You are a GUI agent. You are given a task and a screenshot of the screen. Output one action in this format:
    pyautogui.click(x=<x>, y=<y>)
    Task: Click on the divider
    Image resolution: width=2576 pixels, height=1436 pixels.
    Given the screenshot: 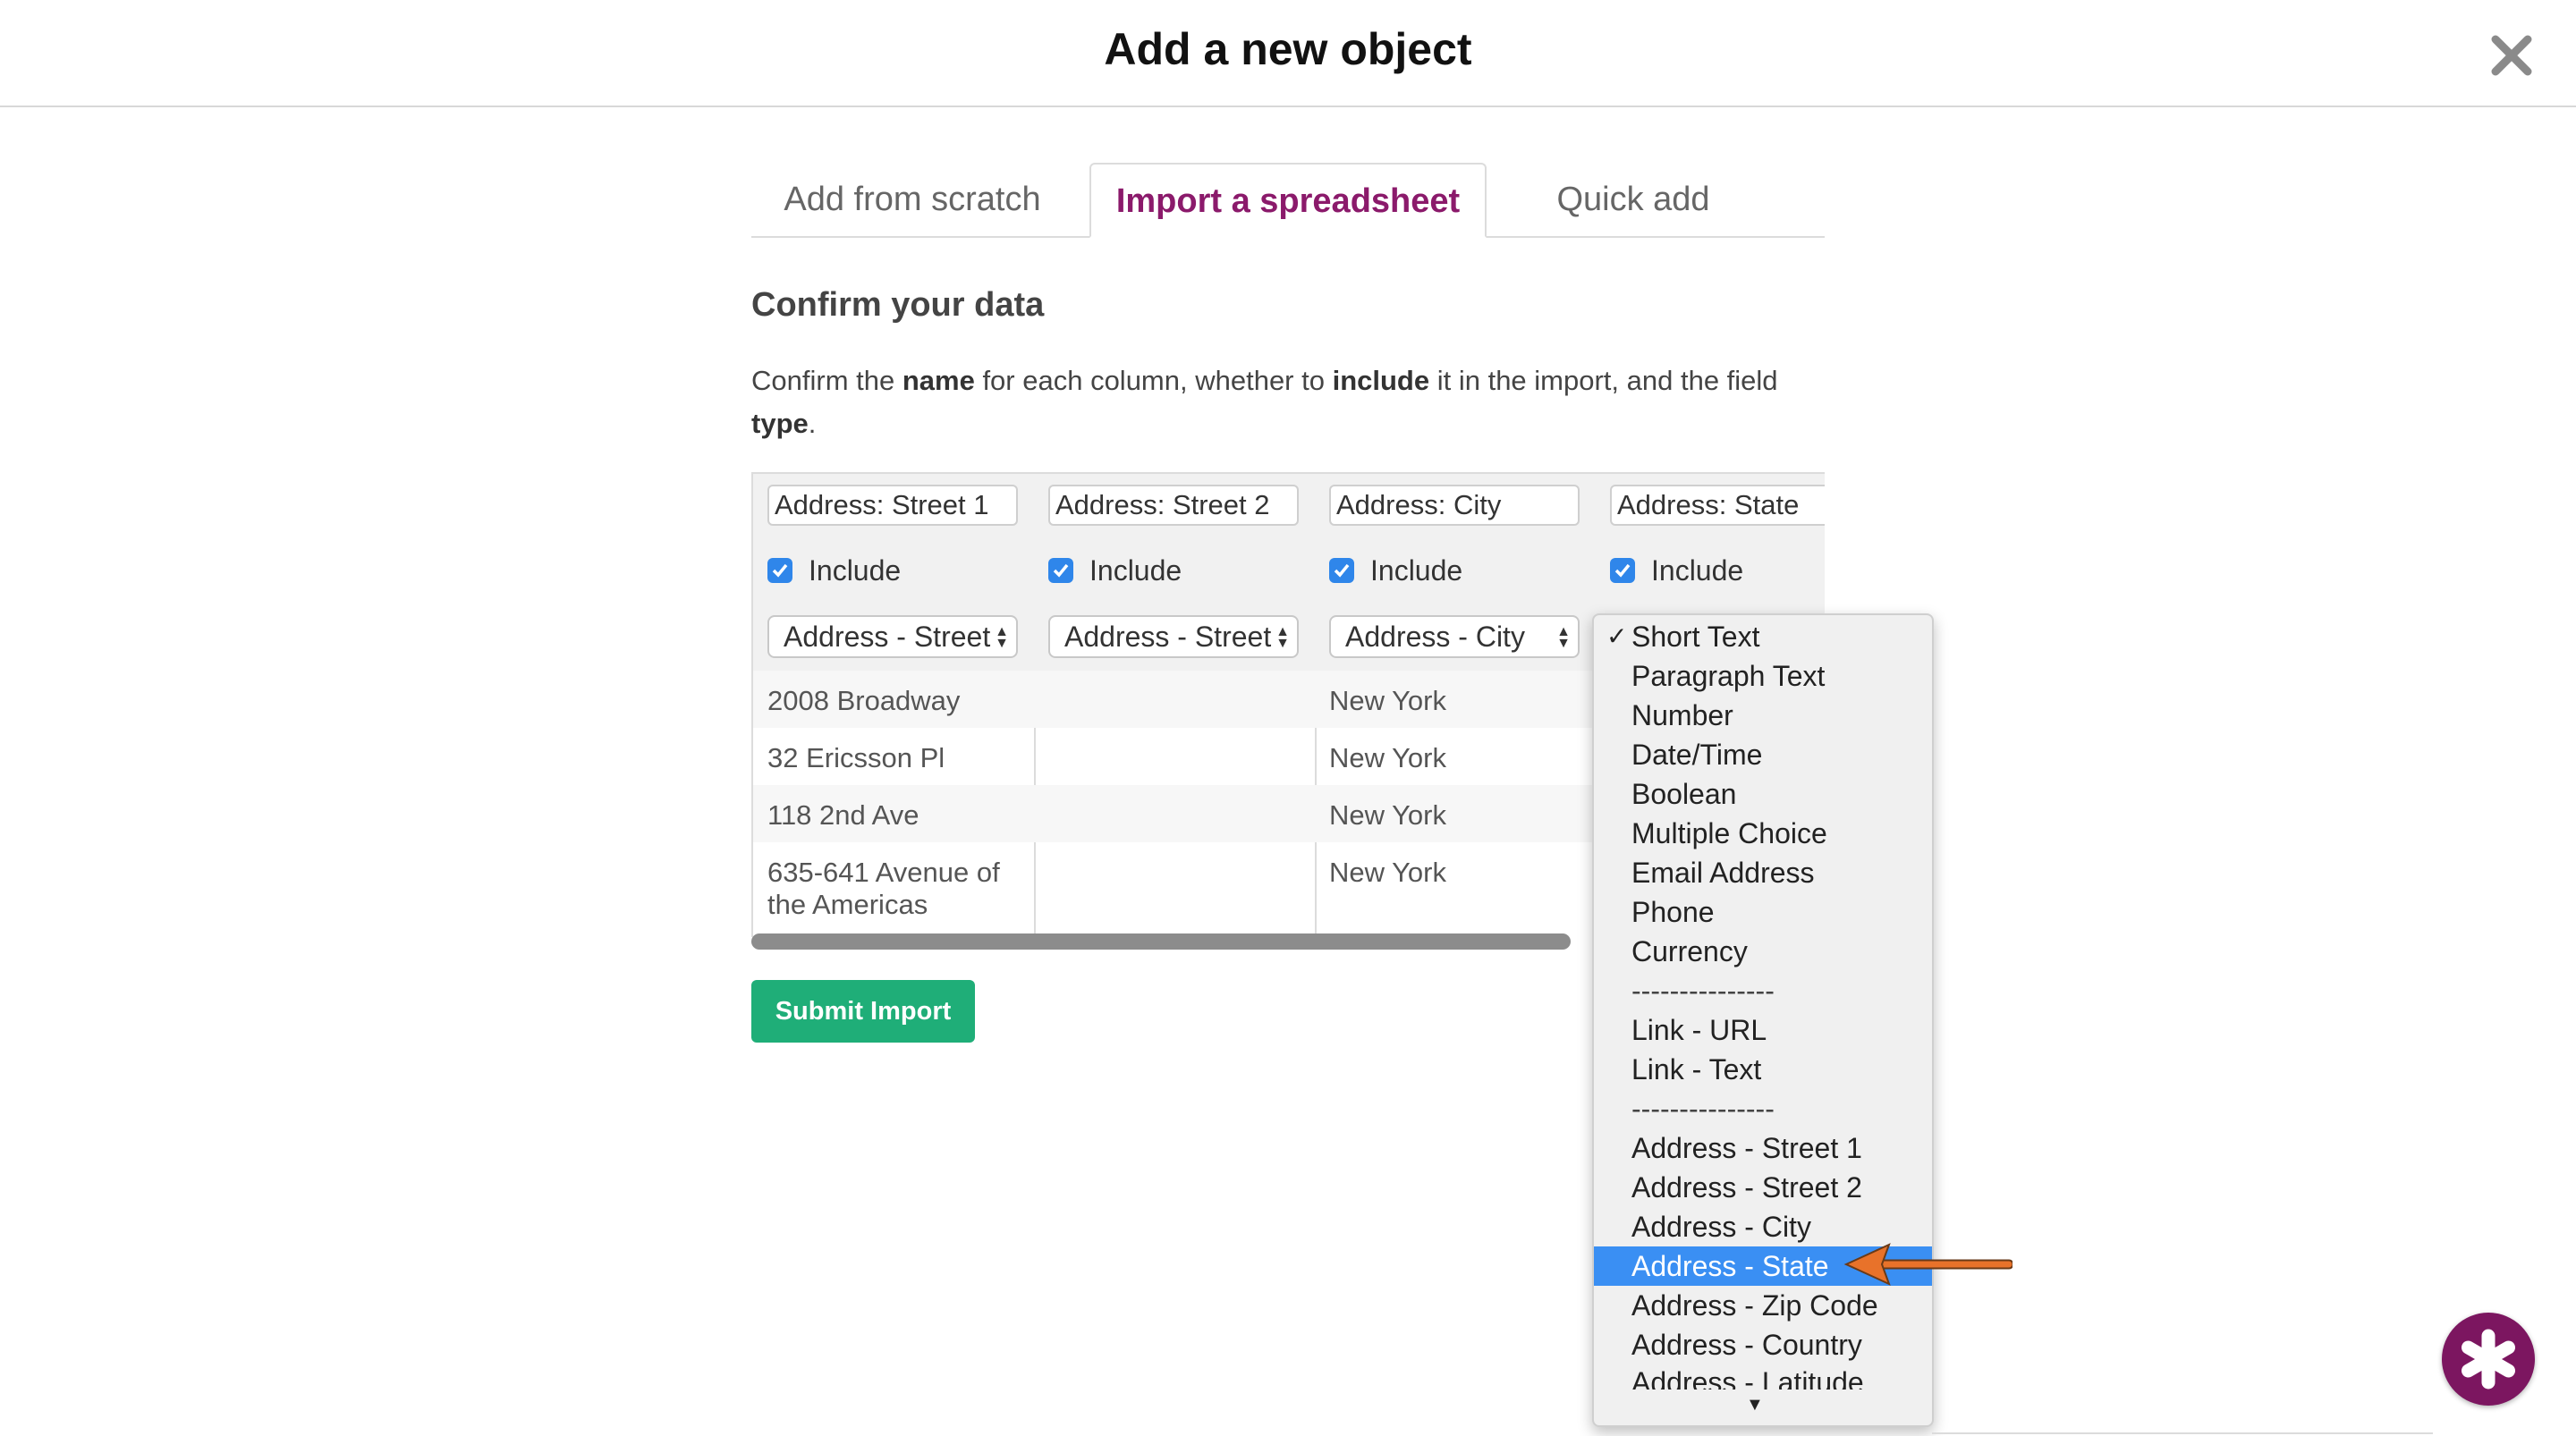 What is the action you would take?
    pyautogui.click(x=2182, y=1433)
    